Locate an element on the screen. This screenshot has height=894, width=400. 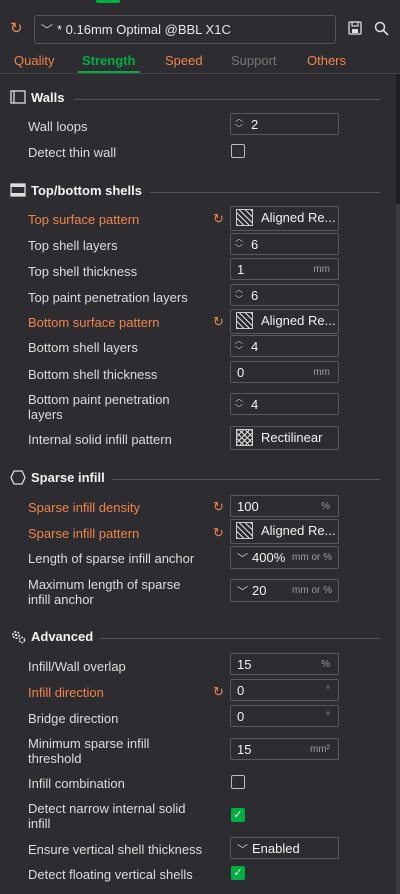
anchor-length-combo: ﹀ 400% mm or % is located at coordinates (284, 557).